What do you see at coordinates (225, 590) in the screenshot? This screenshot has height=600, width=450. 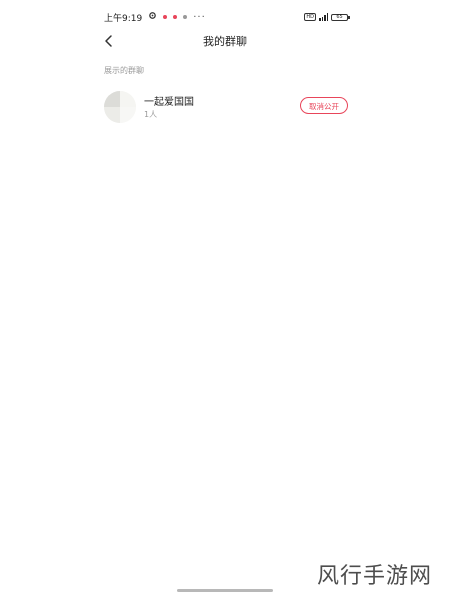 I see `home-indicator` at bounding box center [225, 590].